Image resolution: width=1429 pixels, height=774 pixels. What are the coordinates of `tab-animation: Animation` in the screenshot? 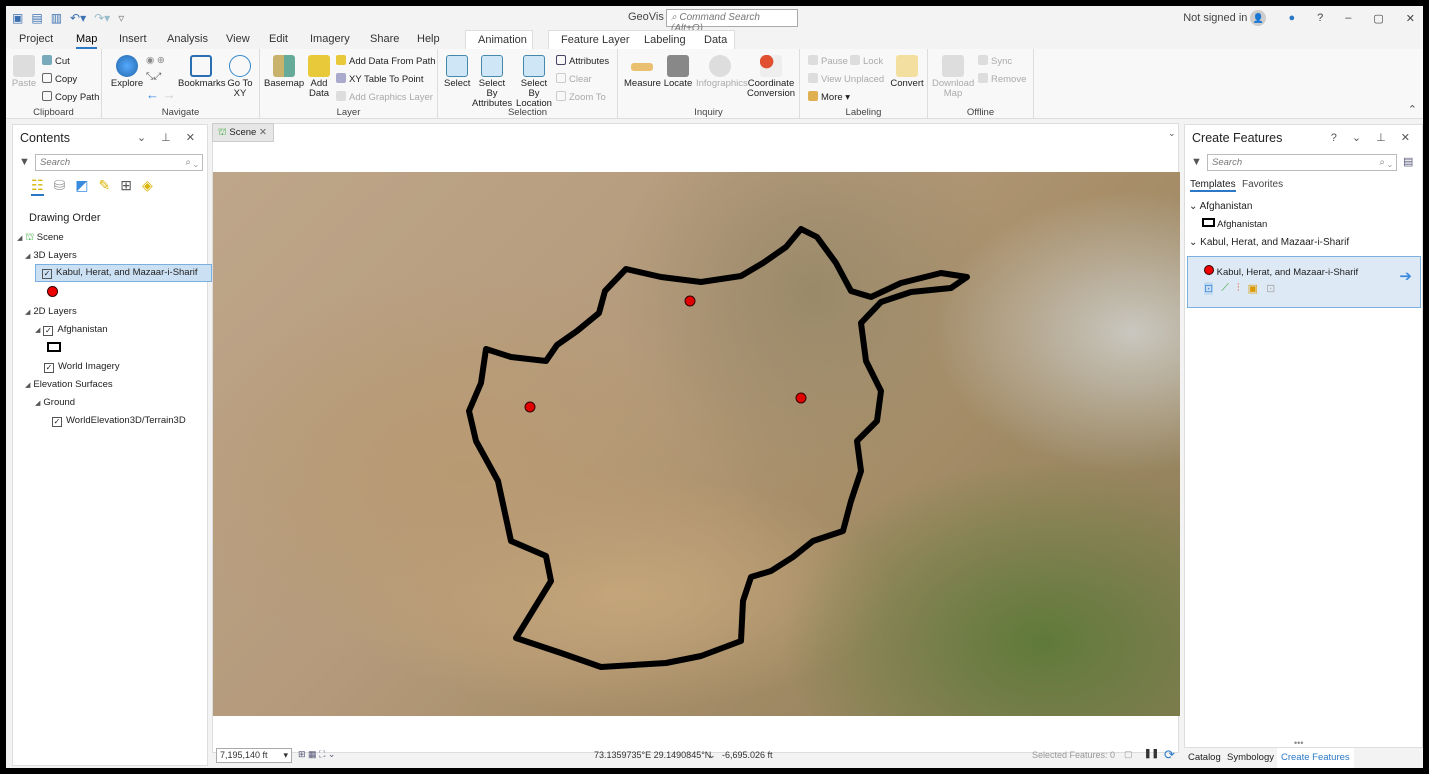 It's located at (502, 40).